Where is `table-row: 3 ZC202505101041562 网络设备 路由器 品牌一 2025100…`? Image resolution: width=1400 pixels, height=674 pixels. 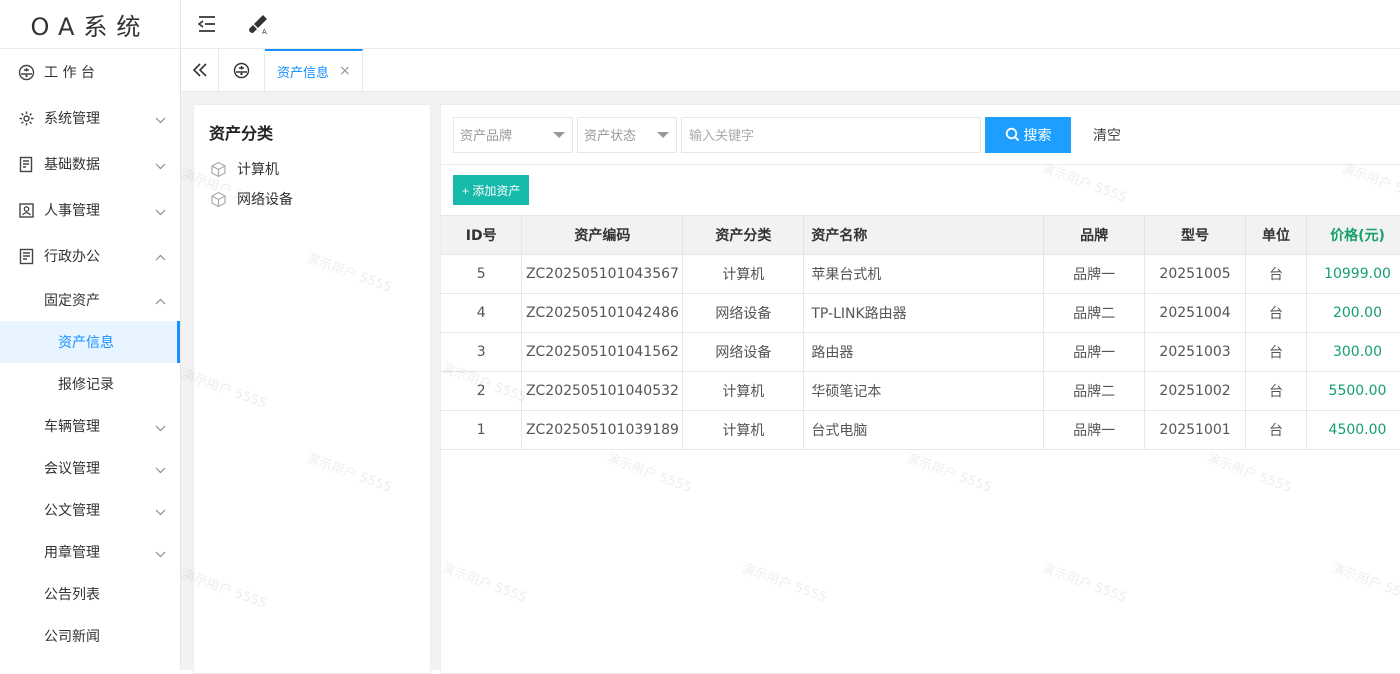
table-row: 3 ZC202505101041562 网络设备 路由器 品牌一 2025100… is located at coordinates (920, 352).